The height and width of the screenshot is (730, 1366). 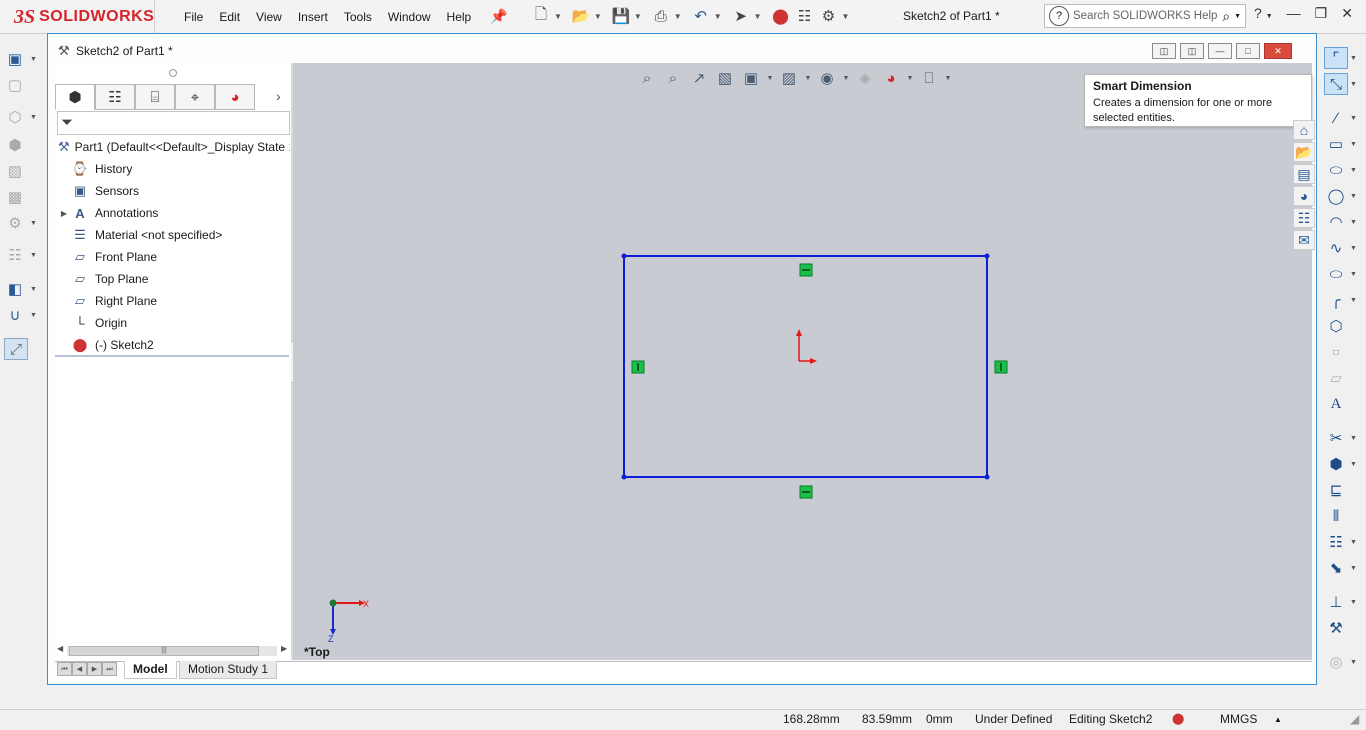 What do you see at coordinates (1278, 719) in the screenshot?
I see `units-menu-arrow-icon: ▲` at bounding box center [1278, 719].